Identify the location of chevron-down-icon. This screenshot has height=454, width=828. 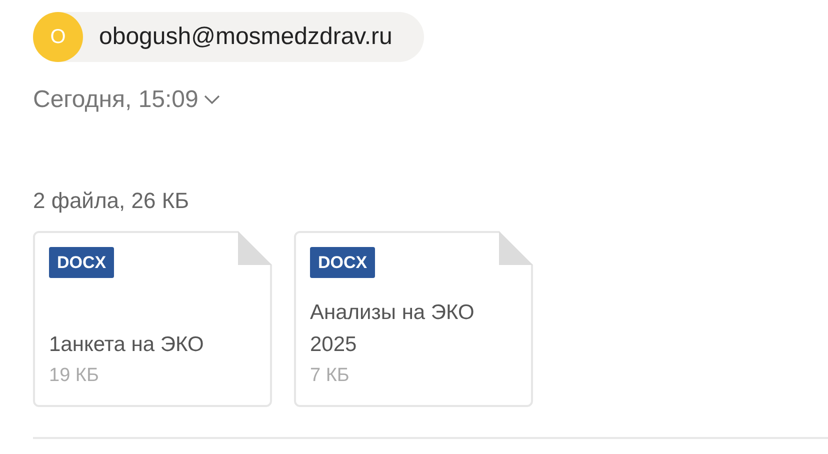
(212, 100).